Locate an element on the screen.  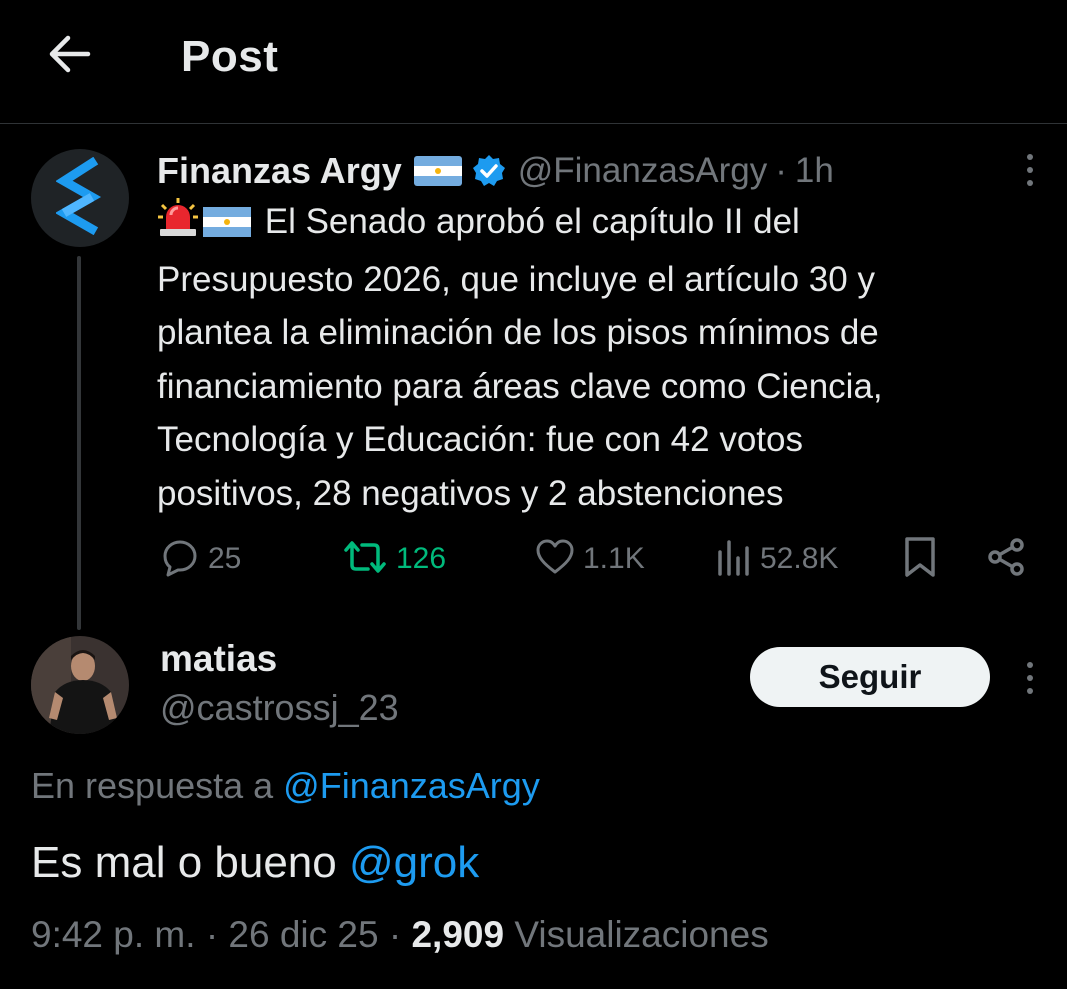
views-bar-chart-icon is located at coordinates (734, 559).